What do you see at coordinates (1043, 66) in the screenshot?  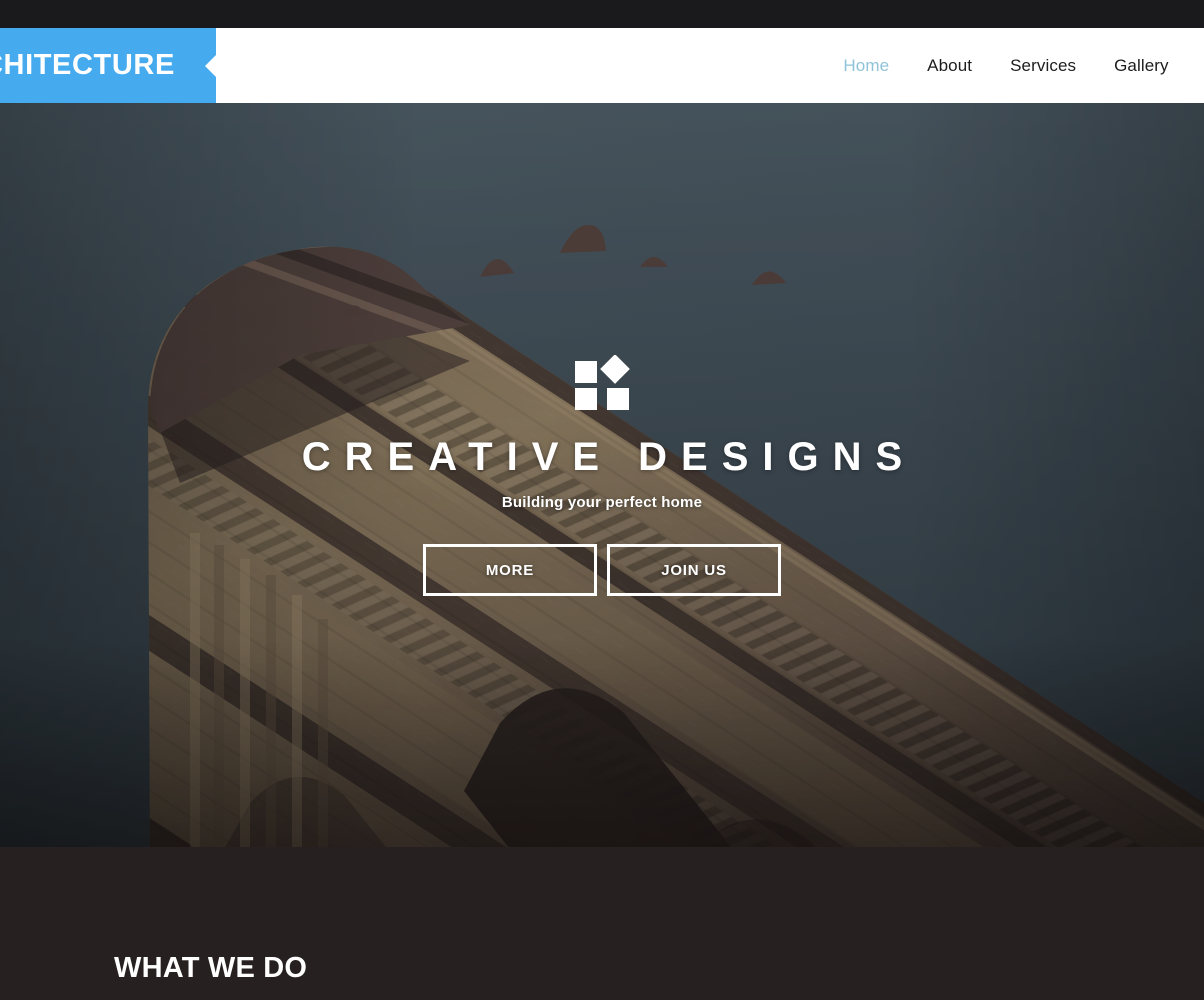 I see `nav-item-services: Services` at bounding box center [1043, 66].